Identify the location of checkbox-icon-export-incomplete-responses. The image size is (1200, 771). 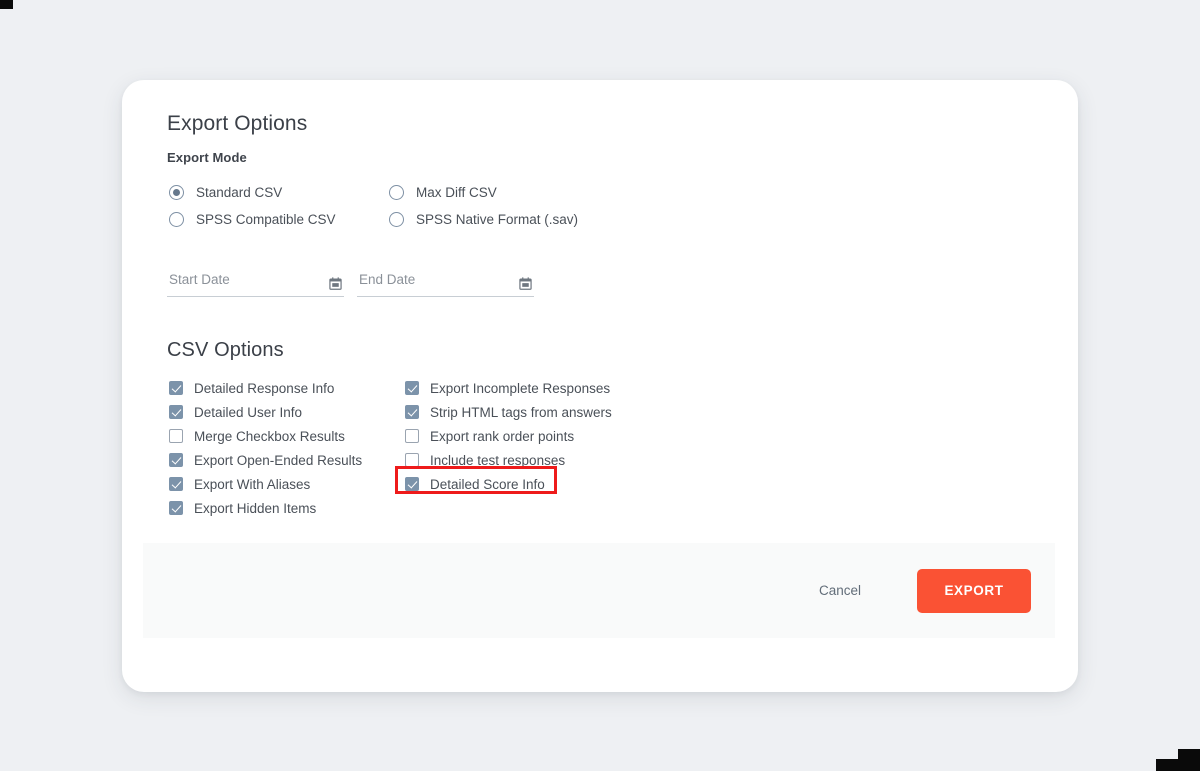
(412, 388).